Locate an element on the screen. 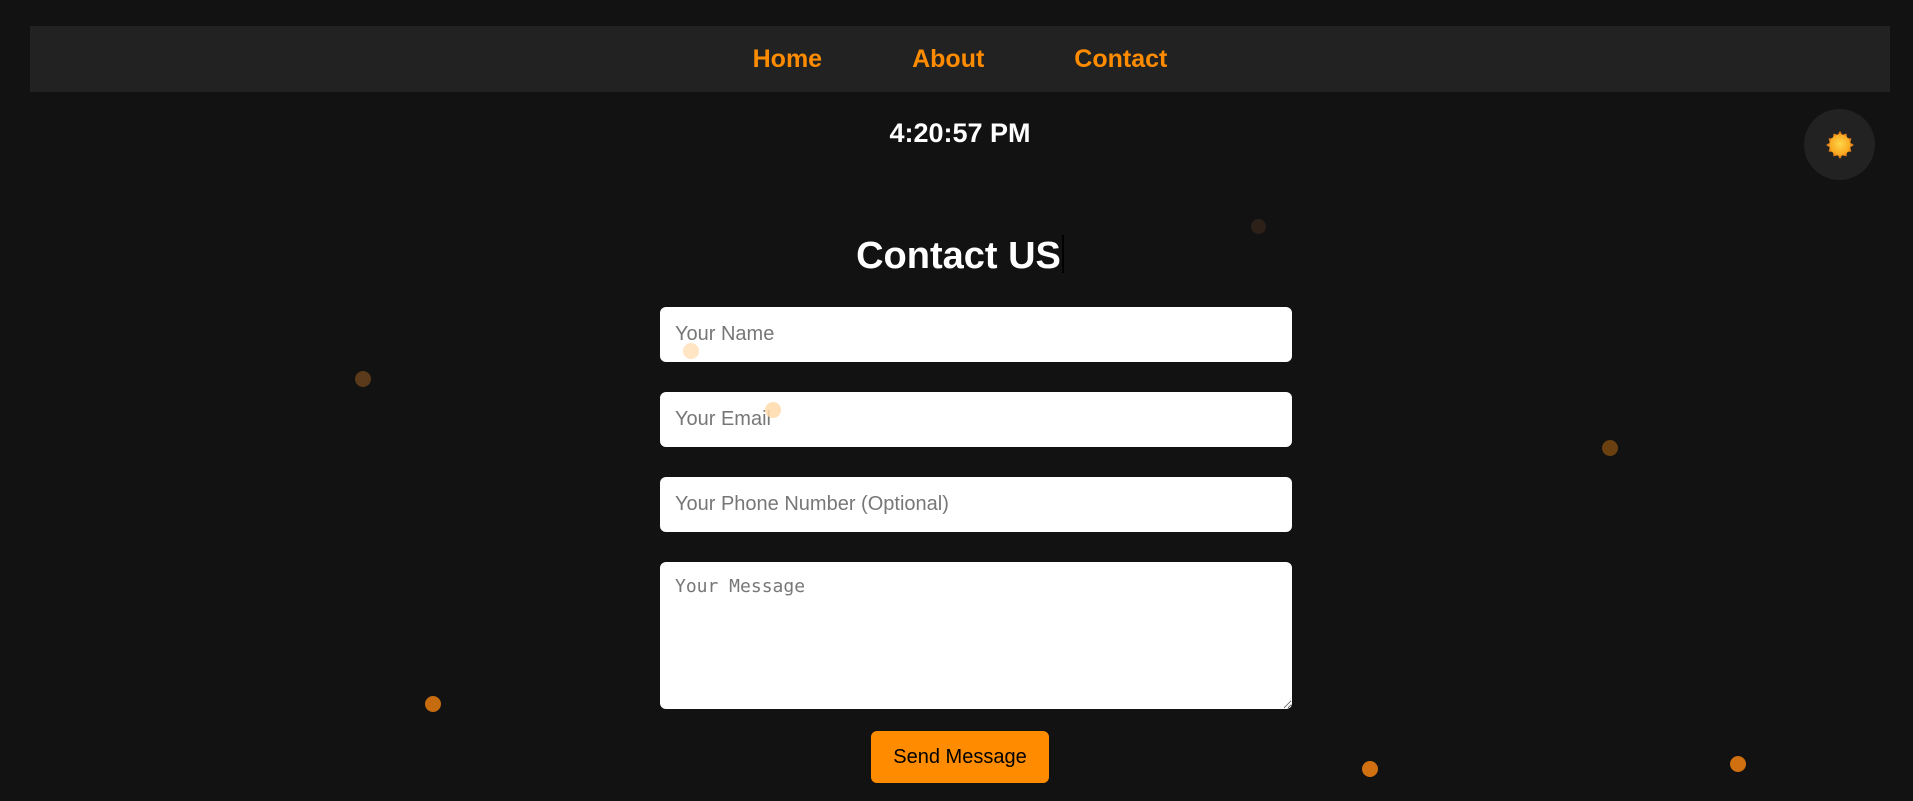  page-title: Contact US is located at coordinates (956, 256).